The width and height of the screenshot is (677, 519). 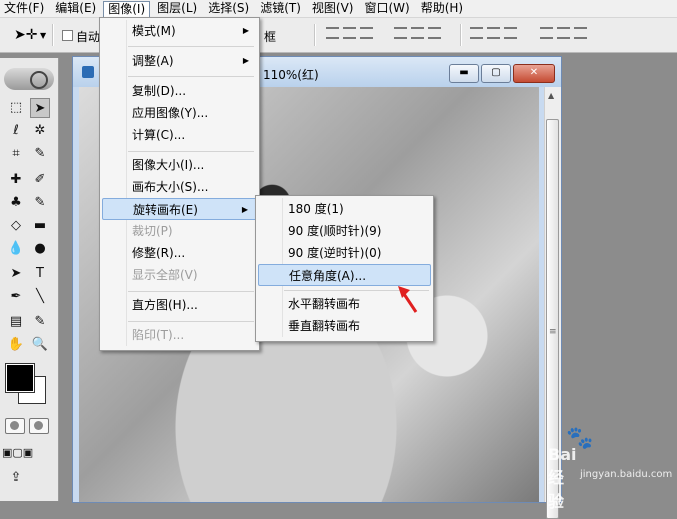 I want to click on type-tool-icon: T, so click(x=40, y=274).